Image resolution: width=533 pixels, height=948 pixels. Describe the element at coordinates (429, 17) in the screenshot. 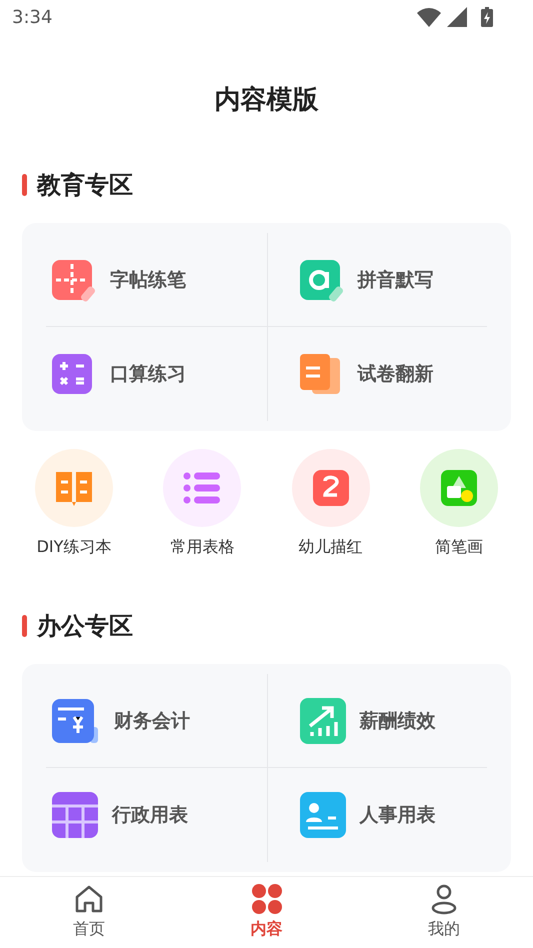

I see `wifi-icon` at that location.